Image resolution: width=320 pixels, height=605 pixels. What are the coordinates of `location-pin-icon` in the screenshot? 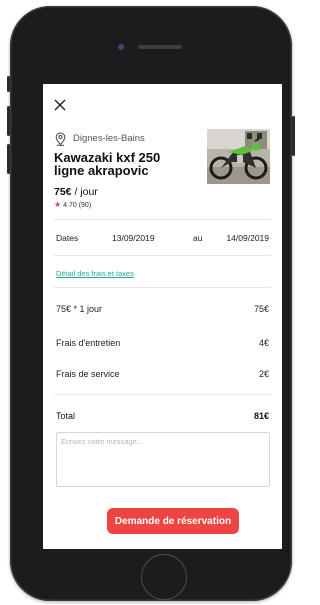 It's located at (60, 139).